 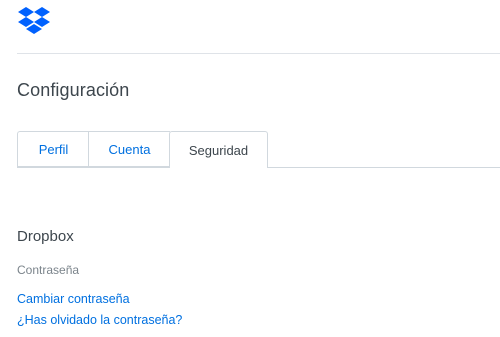 What do you see at coordinates (53, 149) in the screenshot?
I see `tab-perfil: Perfil` at bounding box center [53, 149].